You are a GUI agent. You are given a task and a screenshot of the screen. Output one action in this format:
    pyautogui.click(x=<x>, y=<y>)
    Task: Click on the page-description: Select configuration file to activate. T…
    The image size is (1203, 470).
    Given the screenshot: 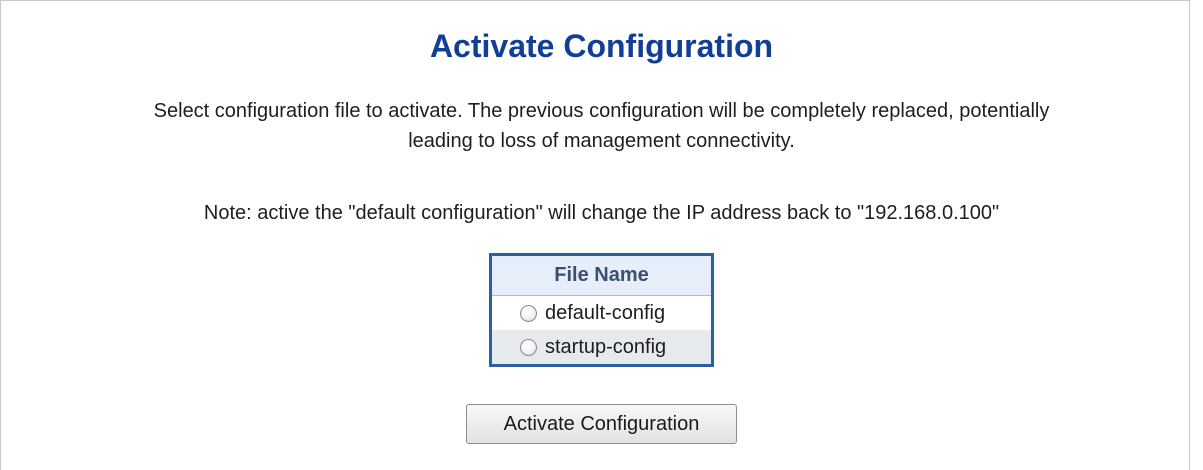 What is the action you would take?
    pyautogui.click(x=601, y=126)
    